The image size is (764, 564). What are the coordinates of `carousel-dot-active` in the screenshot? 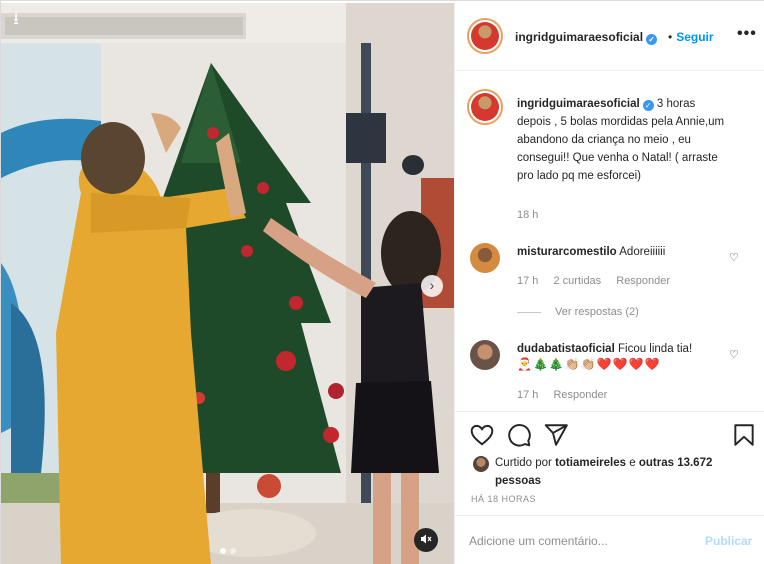 It's located at (223, 551).